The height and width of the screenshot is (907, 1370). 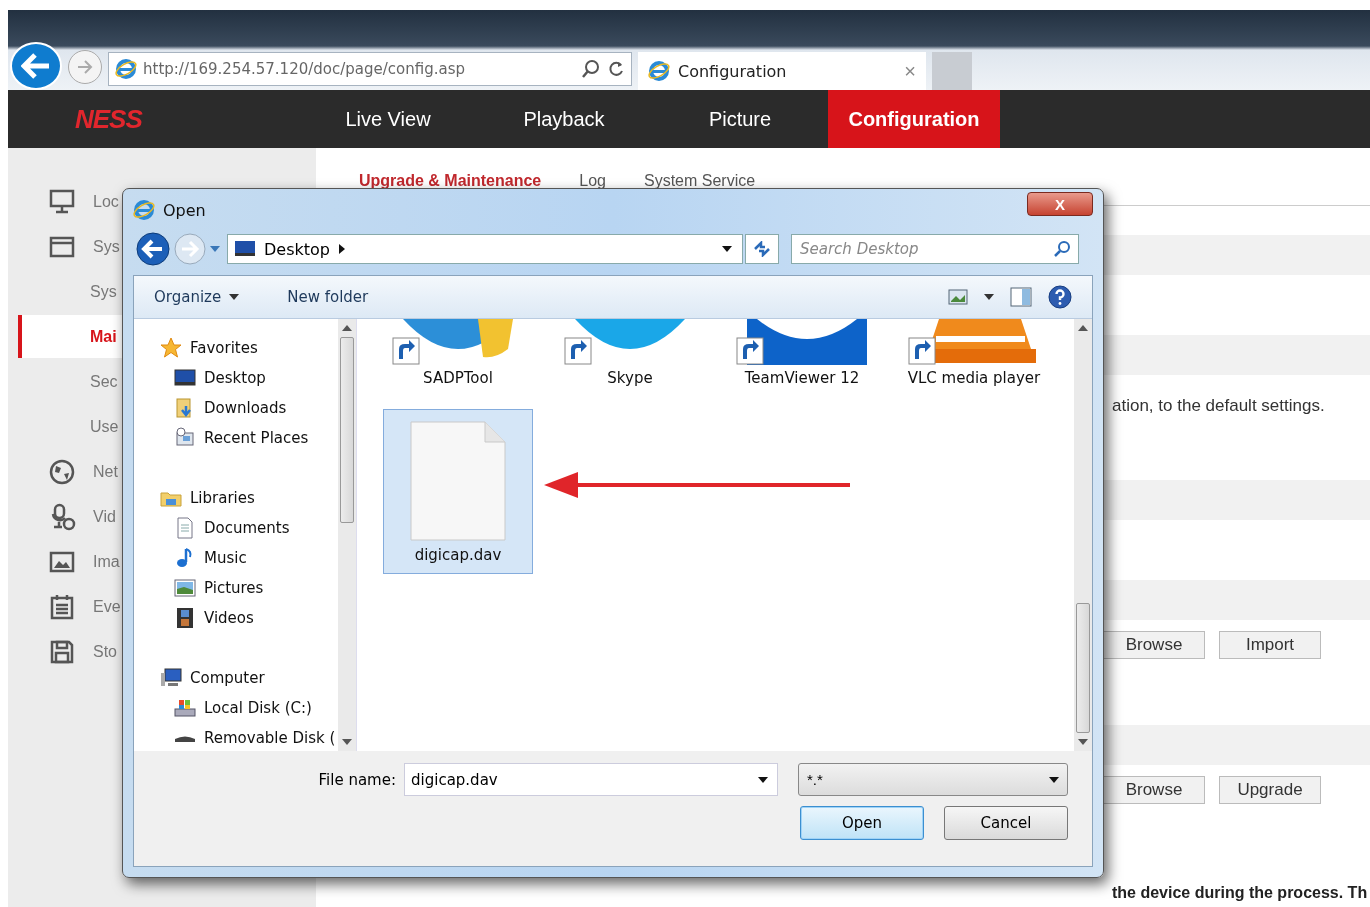 I want to click on file-name-label: File name:, so click(x=357, y=779).